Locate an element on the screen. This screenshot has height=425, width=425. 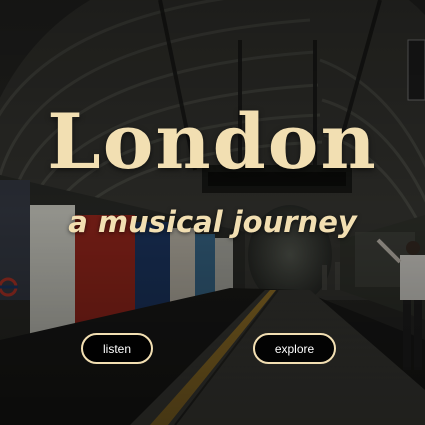
hero-subtitle: a musical journey is located at coordinates (212, 222).